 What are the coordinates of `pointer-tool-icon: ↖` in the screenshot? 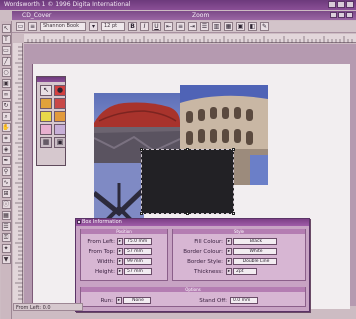 It's located at (6, 28).